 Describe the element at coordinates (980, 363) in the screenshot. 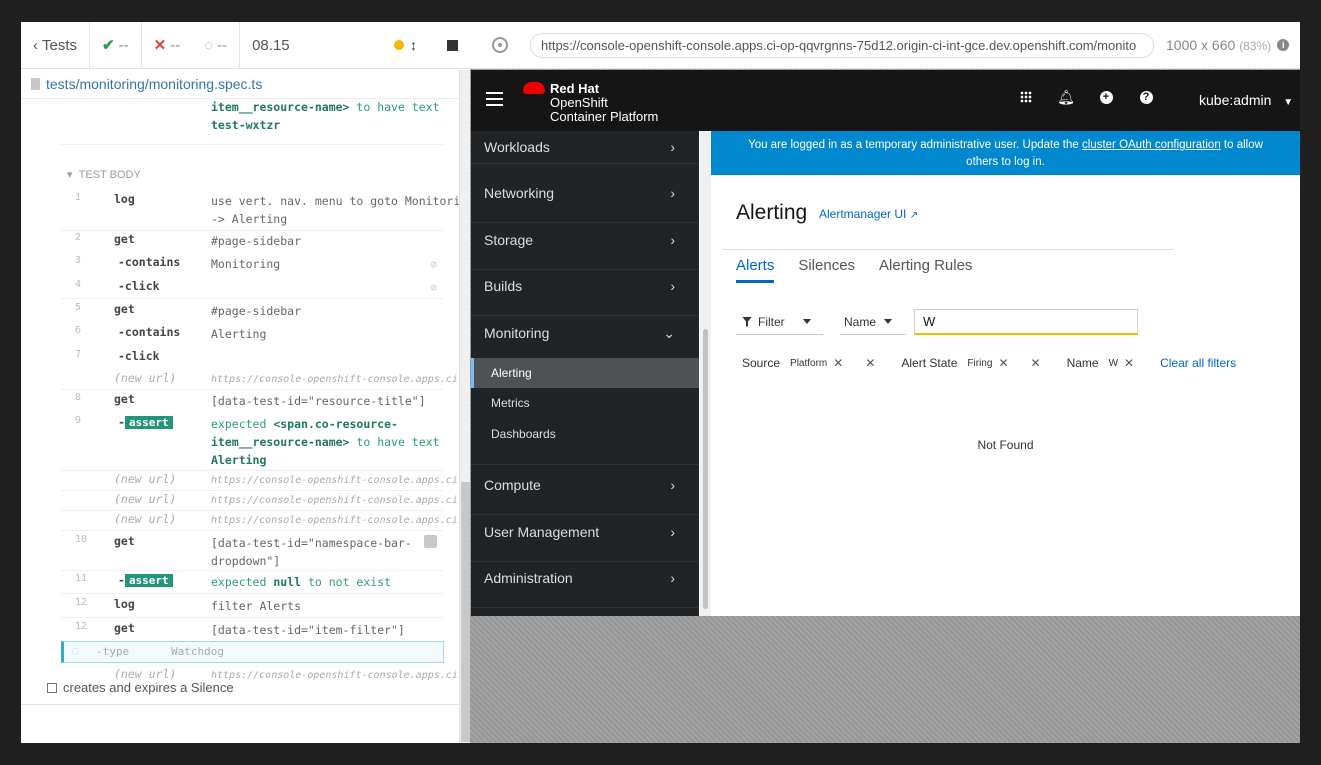

I see `chip-firing: Firing` at that location.